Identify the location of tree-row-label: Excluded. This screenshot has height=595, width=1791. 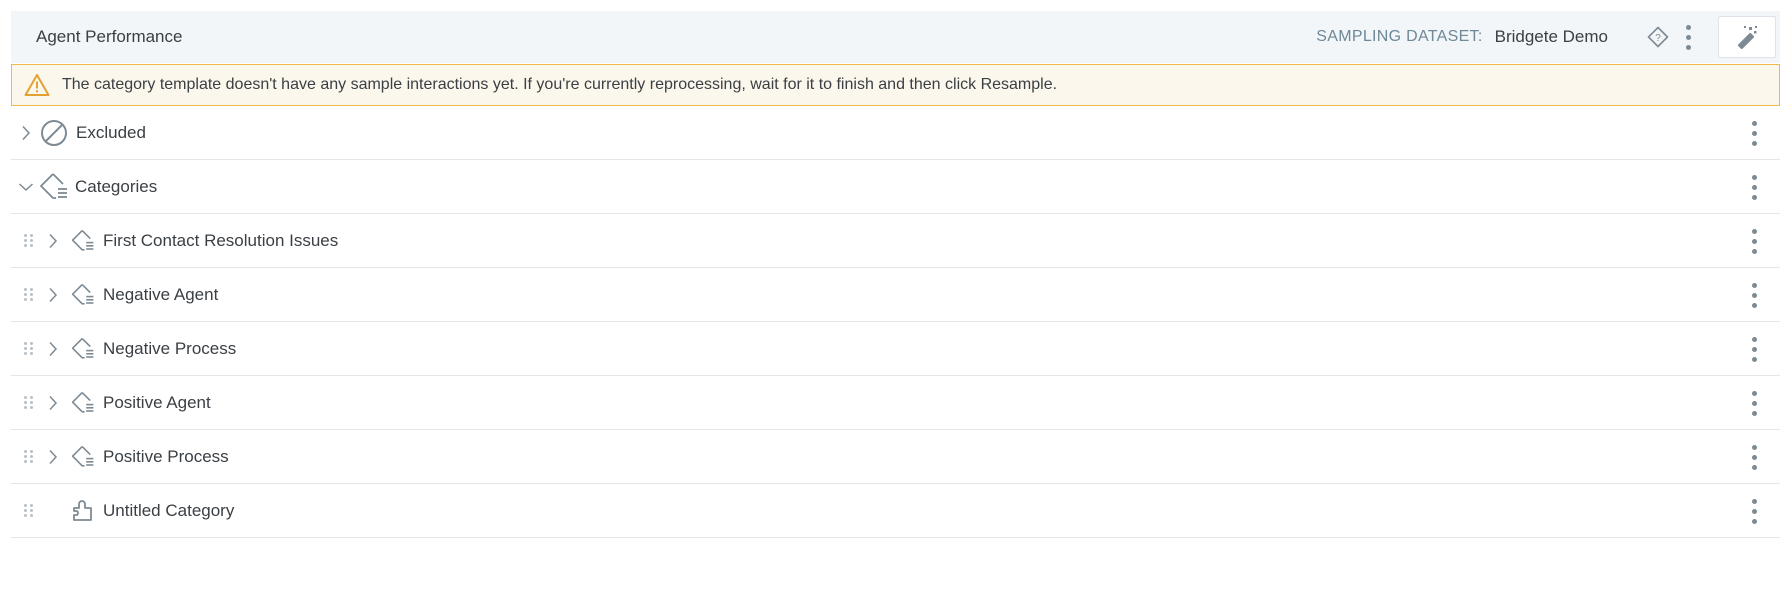
(111, 132).